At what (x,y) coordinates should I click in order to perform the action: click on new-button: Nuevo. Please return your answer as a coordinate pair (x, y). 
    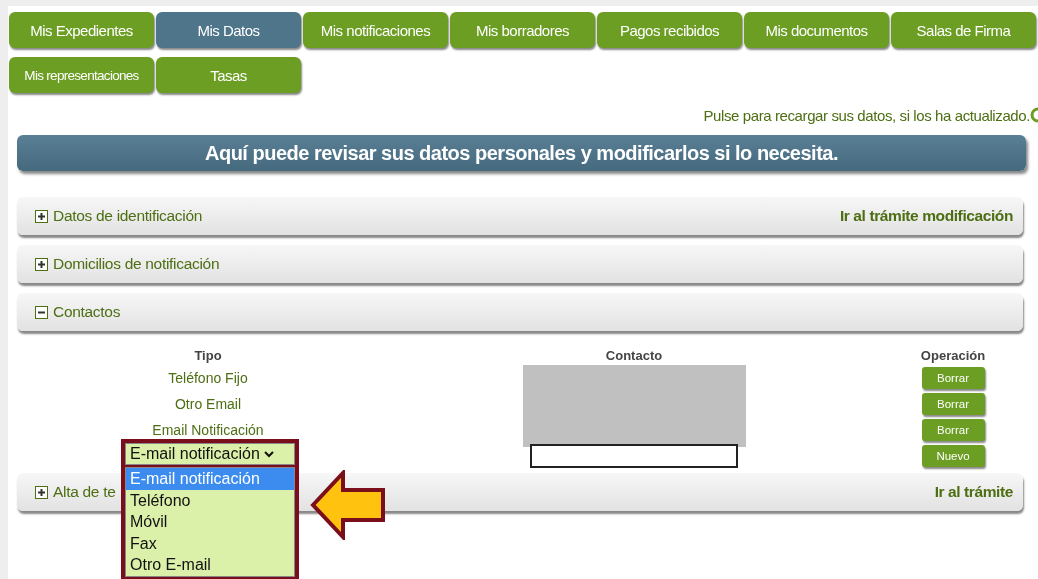
    Looking at the image, I should click on (953, 456).